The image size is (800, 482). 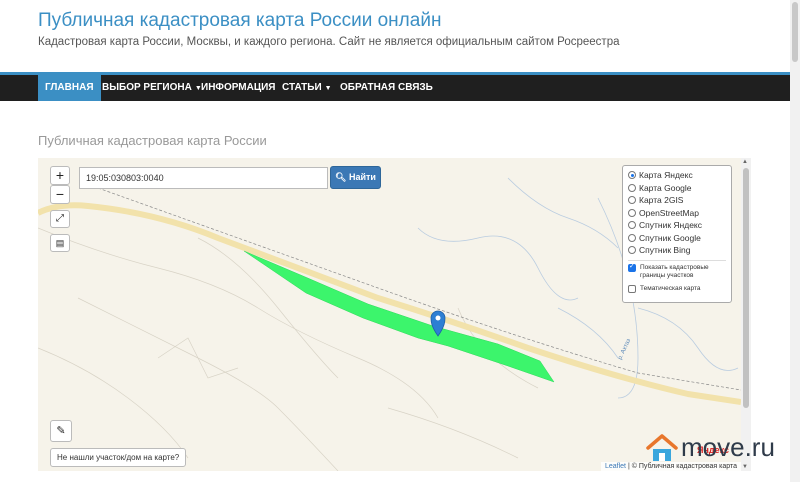 I want to click on measure-button: ✎, so click(x=61, y=431).